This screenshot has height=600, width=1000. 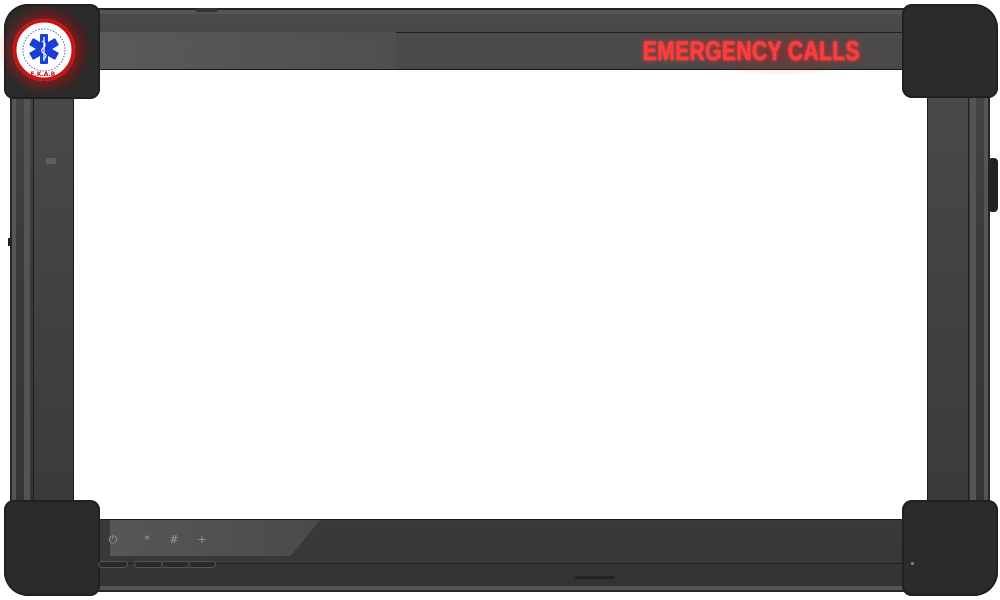 What do you see at coordinates (993, 185) in the screenshot?
I see `side-button` at bounding box center [993, 185].